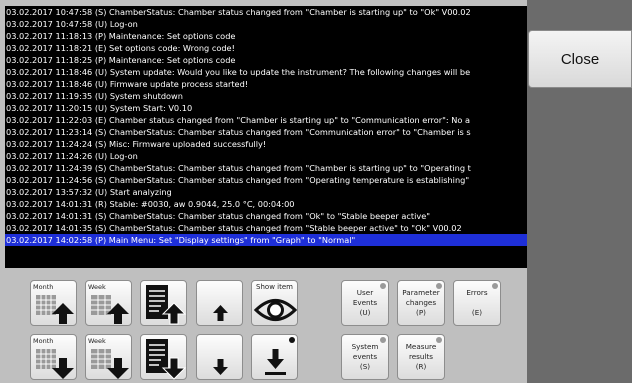 This screenshot has width=632, height=383. What do you see at coordinates (166, 359) in the screenshot?
I see `page-down-icon` at bounding box center [166, 359].